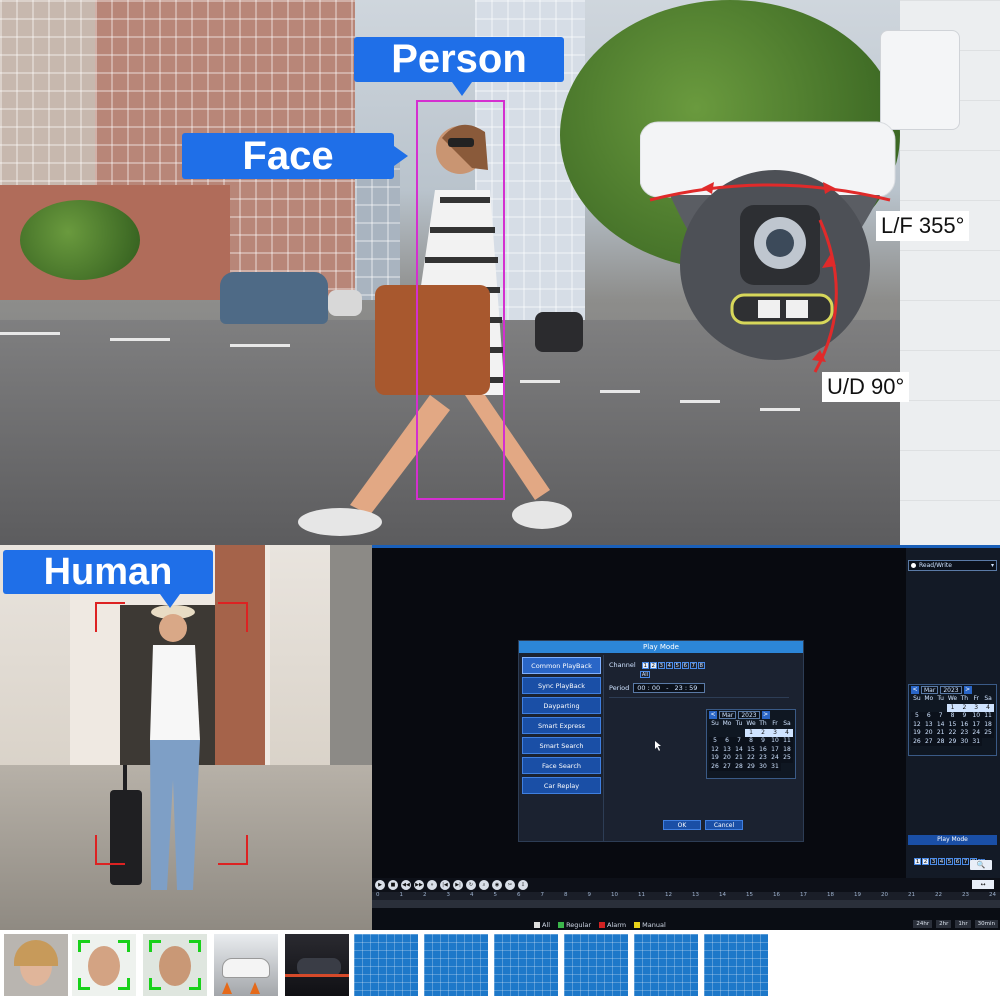 Image resolution: width=1000 pixels, height=1000 pixels. Describe the element at coordinates (561, 745) in the screenshot. I see `menu-item-smart-search: Smart Search` at that location.